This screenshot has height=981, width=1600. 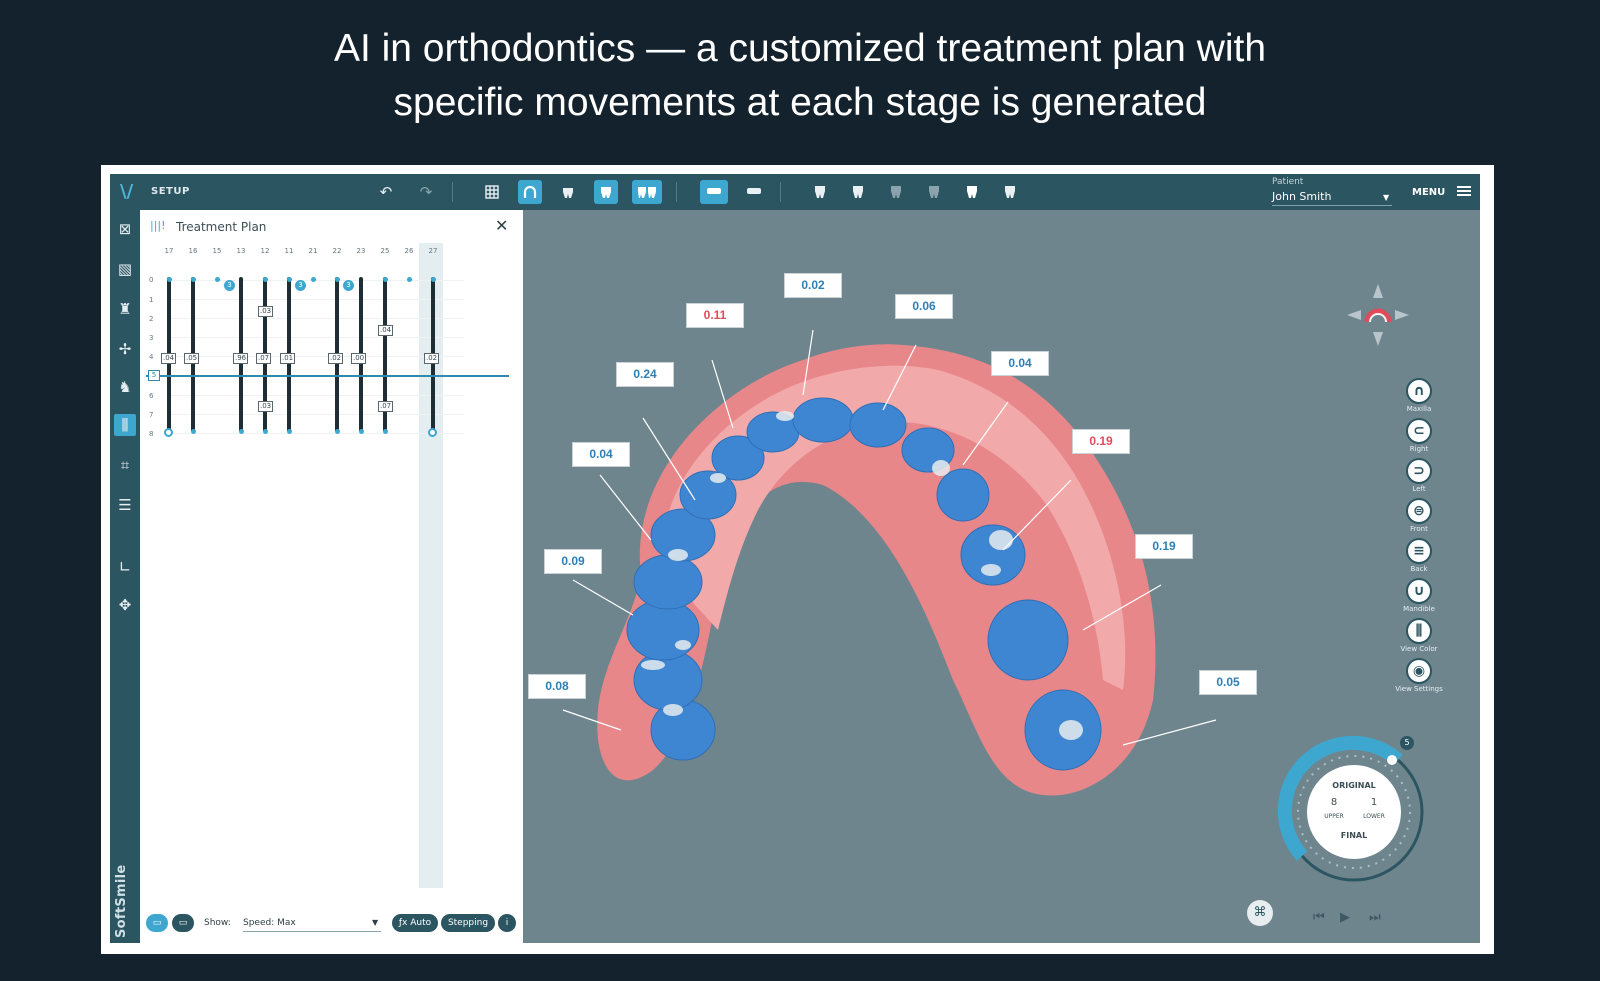 What do you see at coordinates (858, 192) in the screenshot?
I see `tooth-tool-2-icon` at bounding box center [858, 192].